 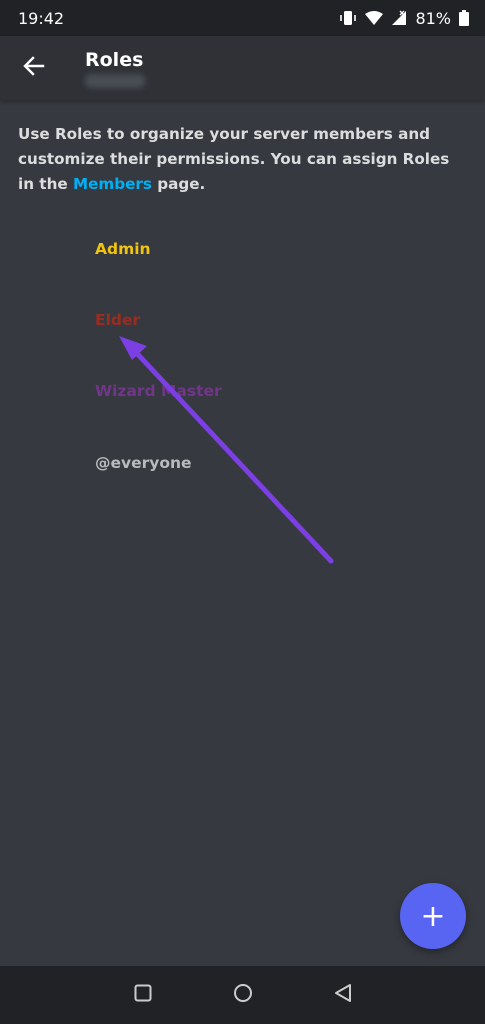 I want to click on role-item-admin: Admin, so click(x=123, y=249).